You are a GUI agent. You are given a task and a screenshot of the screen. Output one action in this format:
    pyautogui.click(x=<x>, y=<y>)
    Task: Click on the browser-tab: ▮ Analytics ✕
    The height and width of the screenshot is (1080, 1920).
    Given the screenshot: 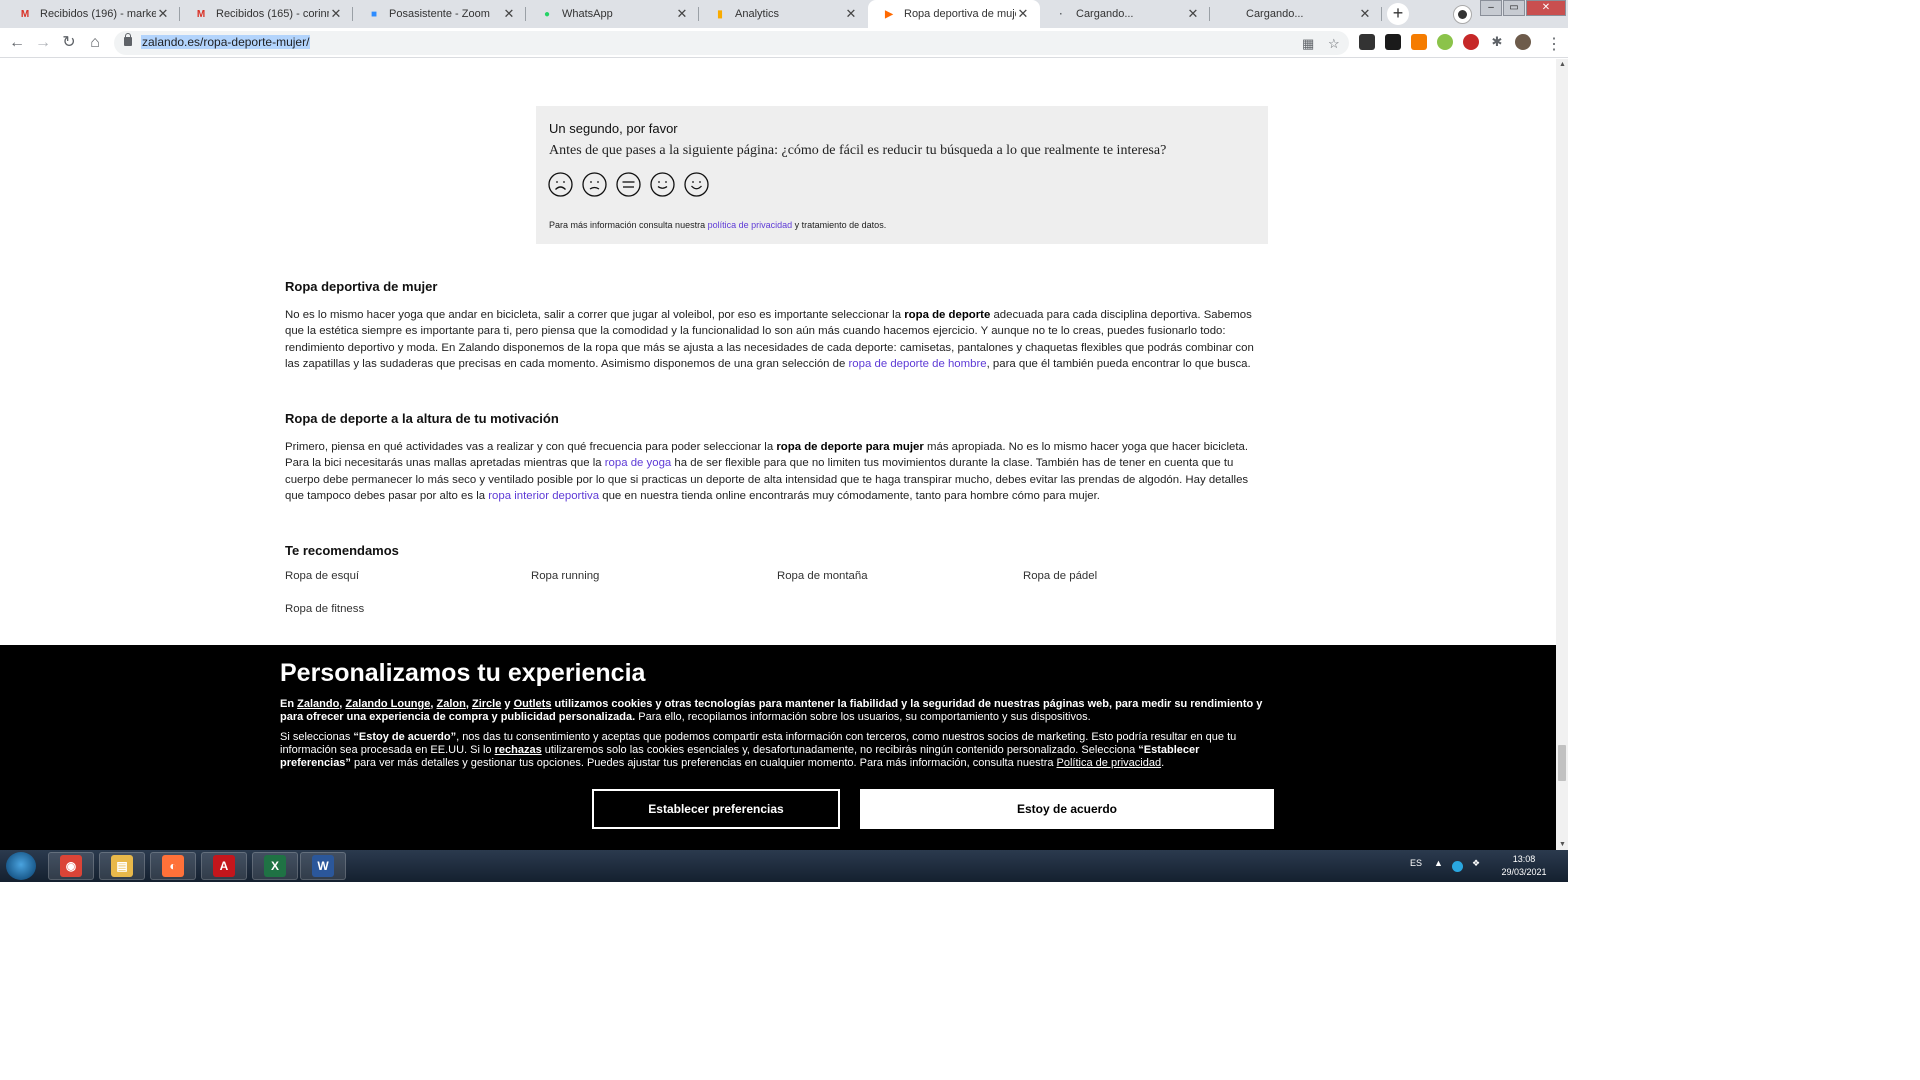 What is the action you would take?
    pyautogui.click(x=783, y=14)
    